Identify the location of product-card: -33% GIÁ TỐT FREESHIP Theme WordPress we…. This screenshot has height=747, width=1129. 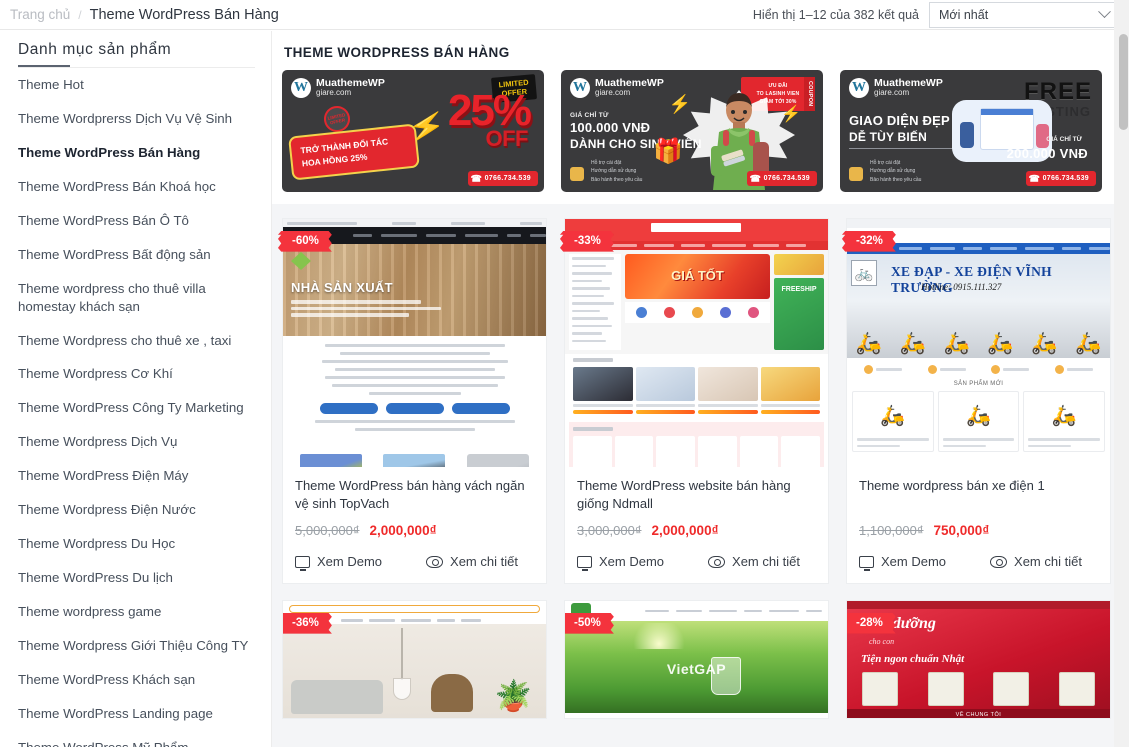
(694, 401).